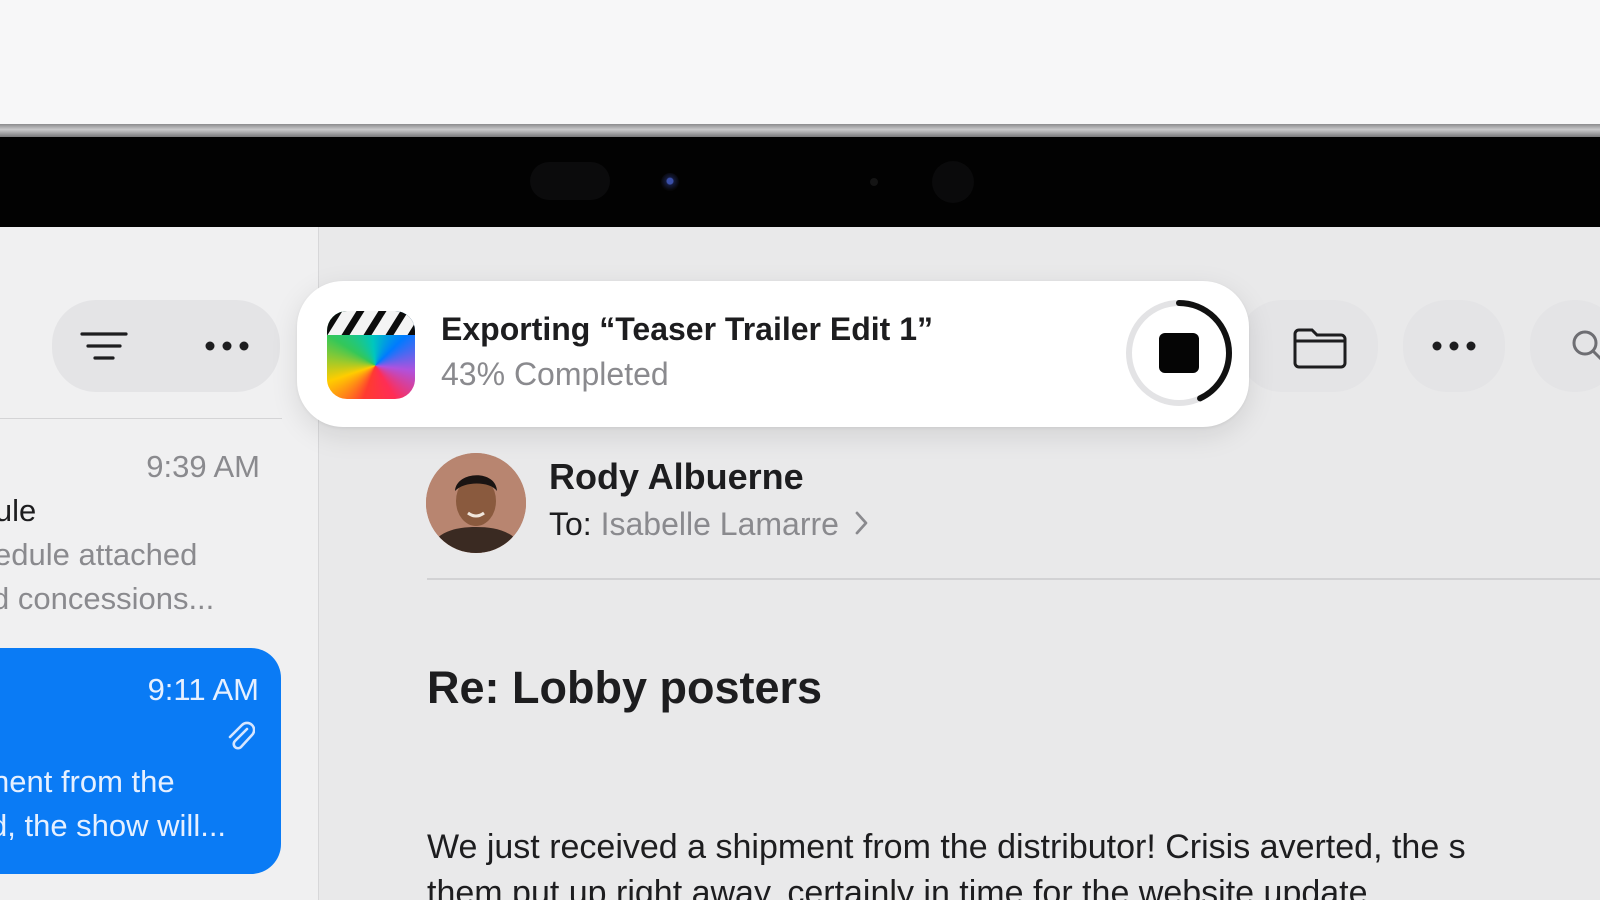 Image resolution: width=1600 pixels, height=900 pixels. Describe the element at coordinates (87, 781) in the screenshot. I see `list-item-preview: nent from the` at that location.